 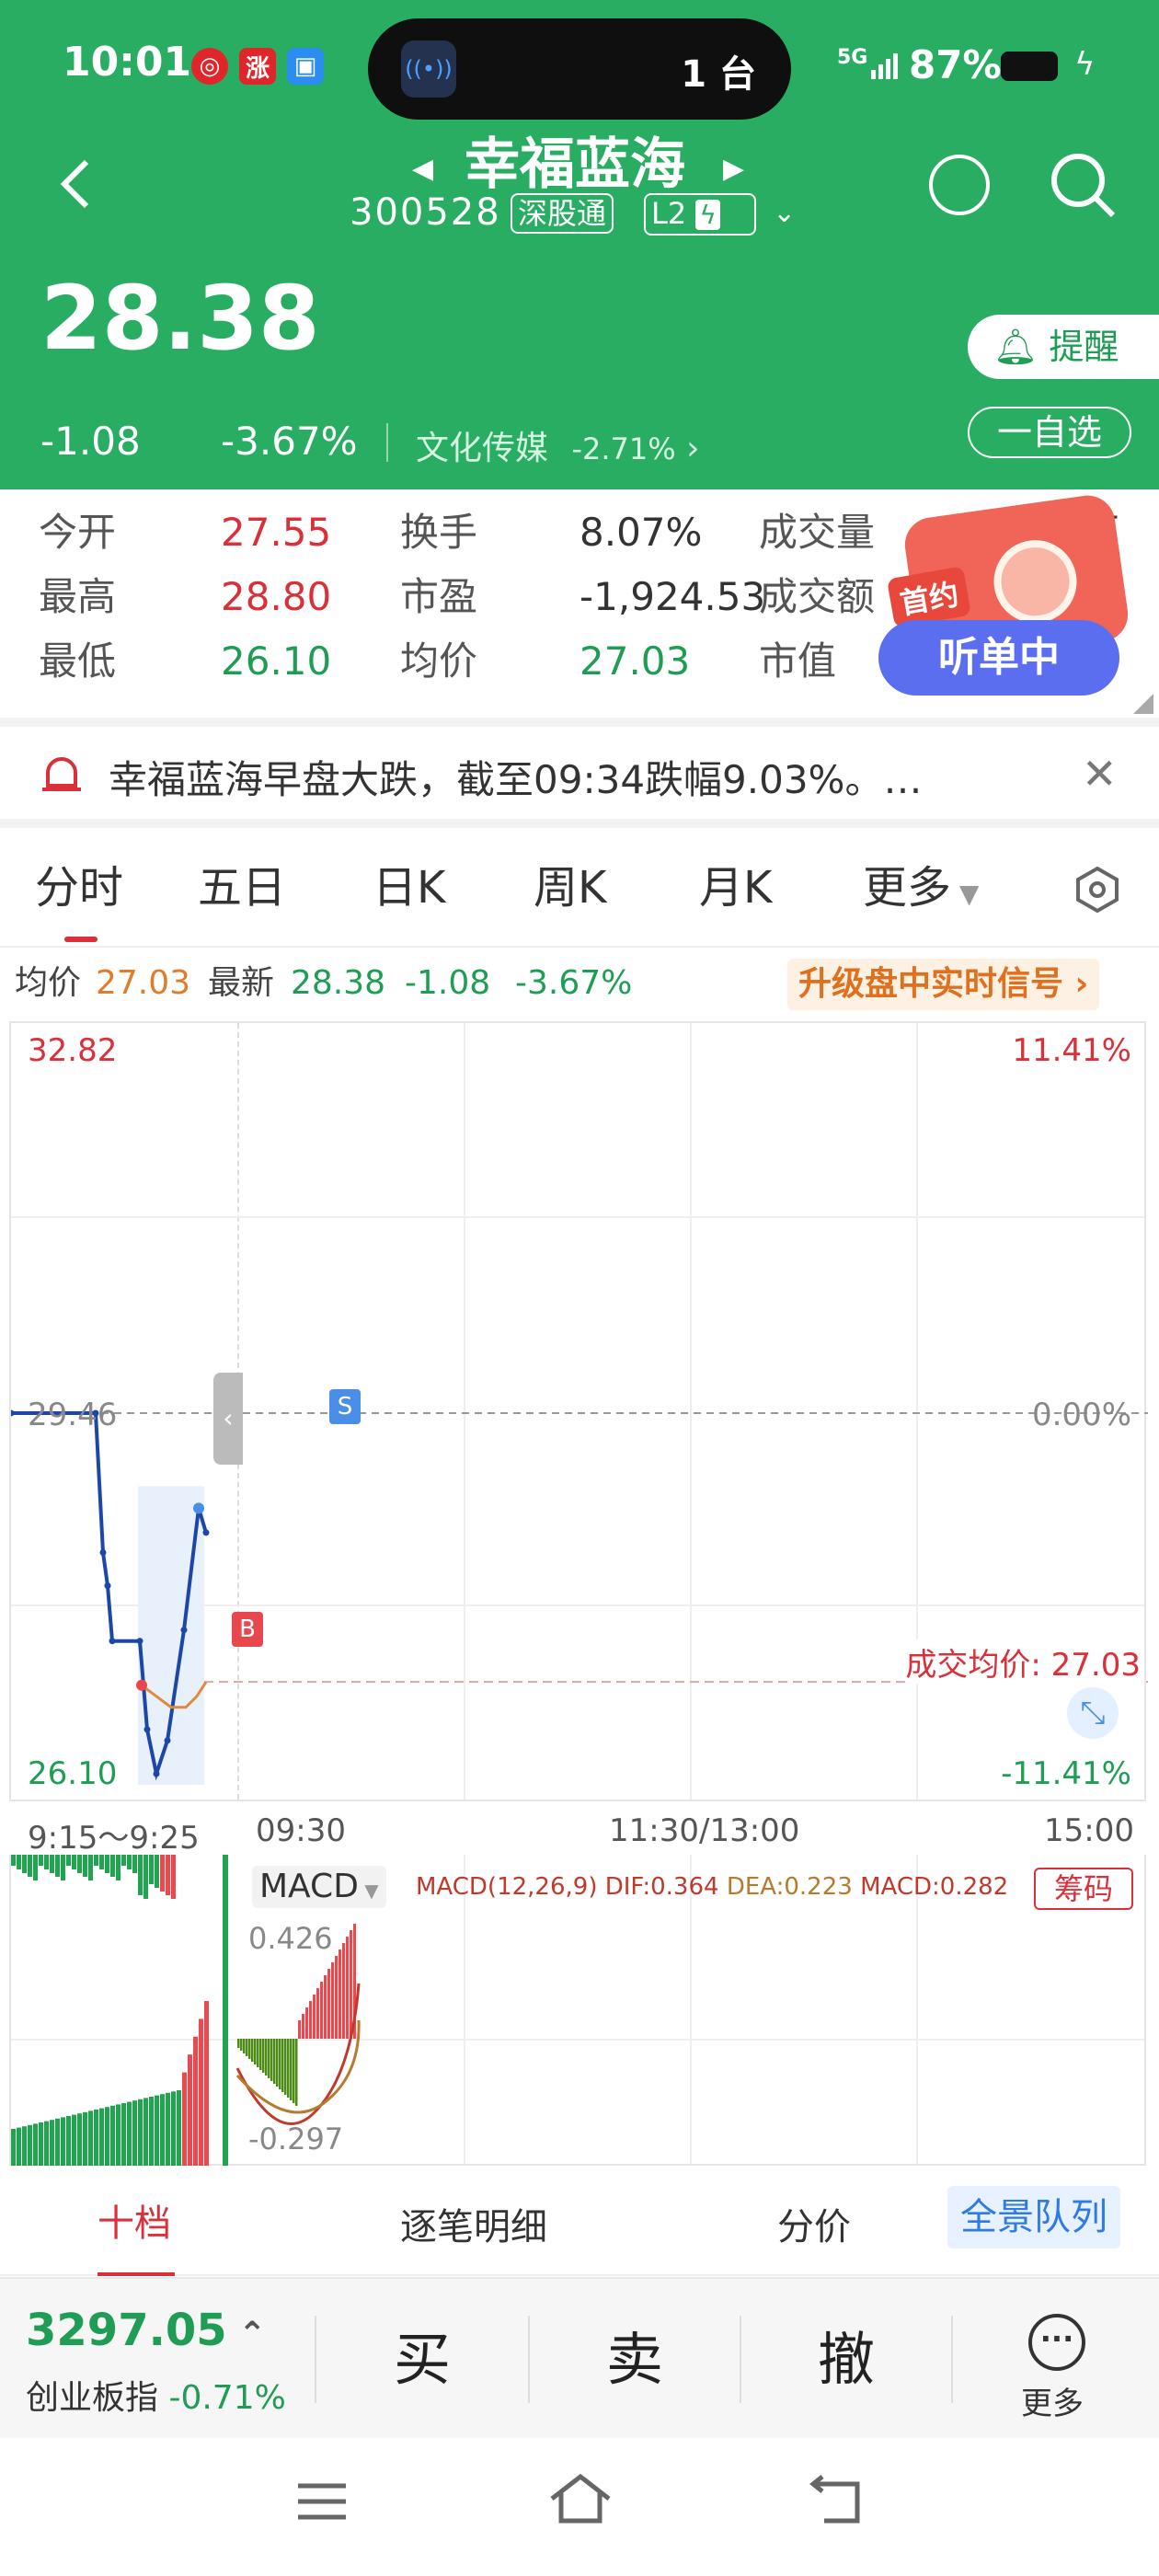 What do you see at coordinates (146, 2330) in the screenshot?
I see `index-widget: 3297.05 ⌃` at bounding box center [146, 2330].